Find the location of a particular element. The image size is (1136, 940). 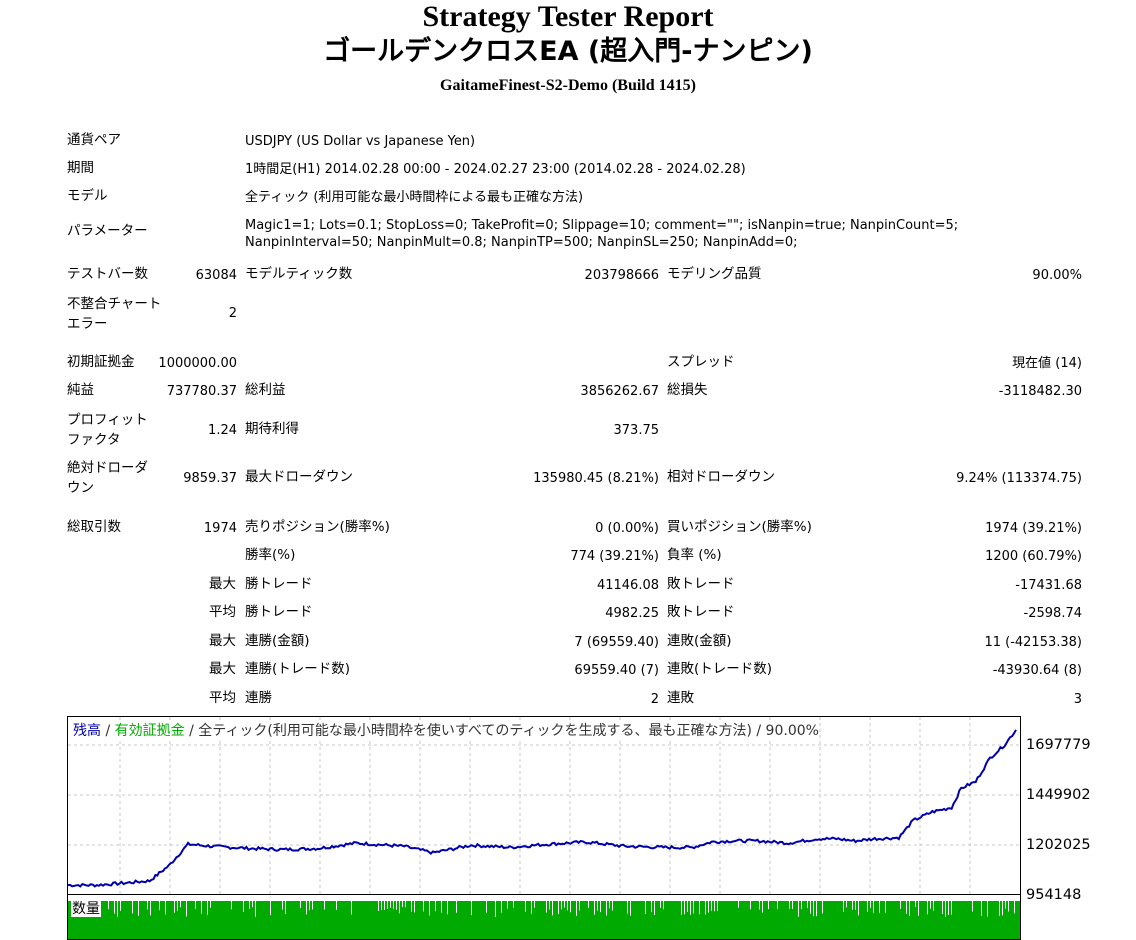

largest-win-value: 41146.08 is located at coordinates (627, 585).